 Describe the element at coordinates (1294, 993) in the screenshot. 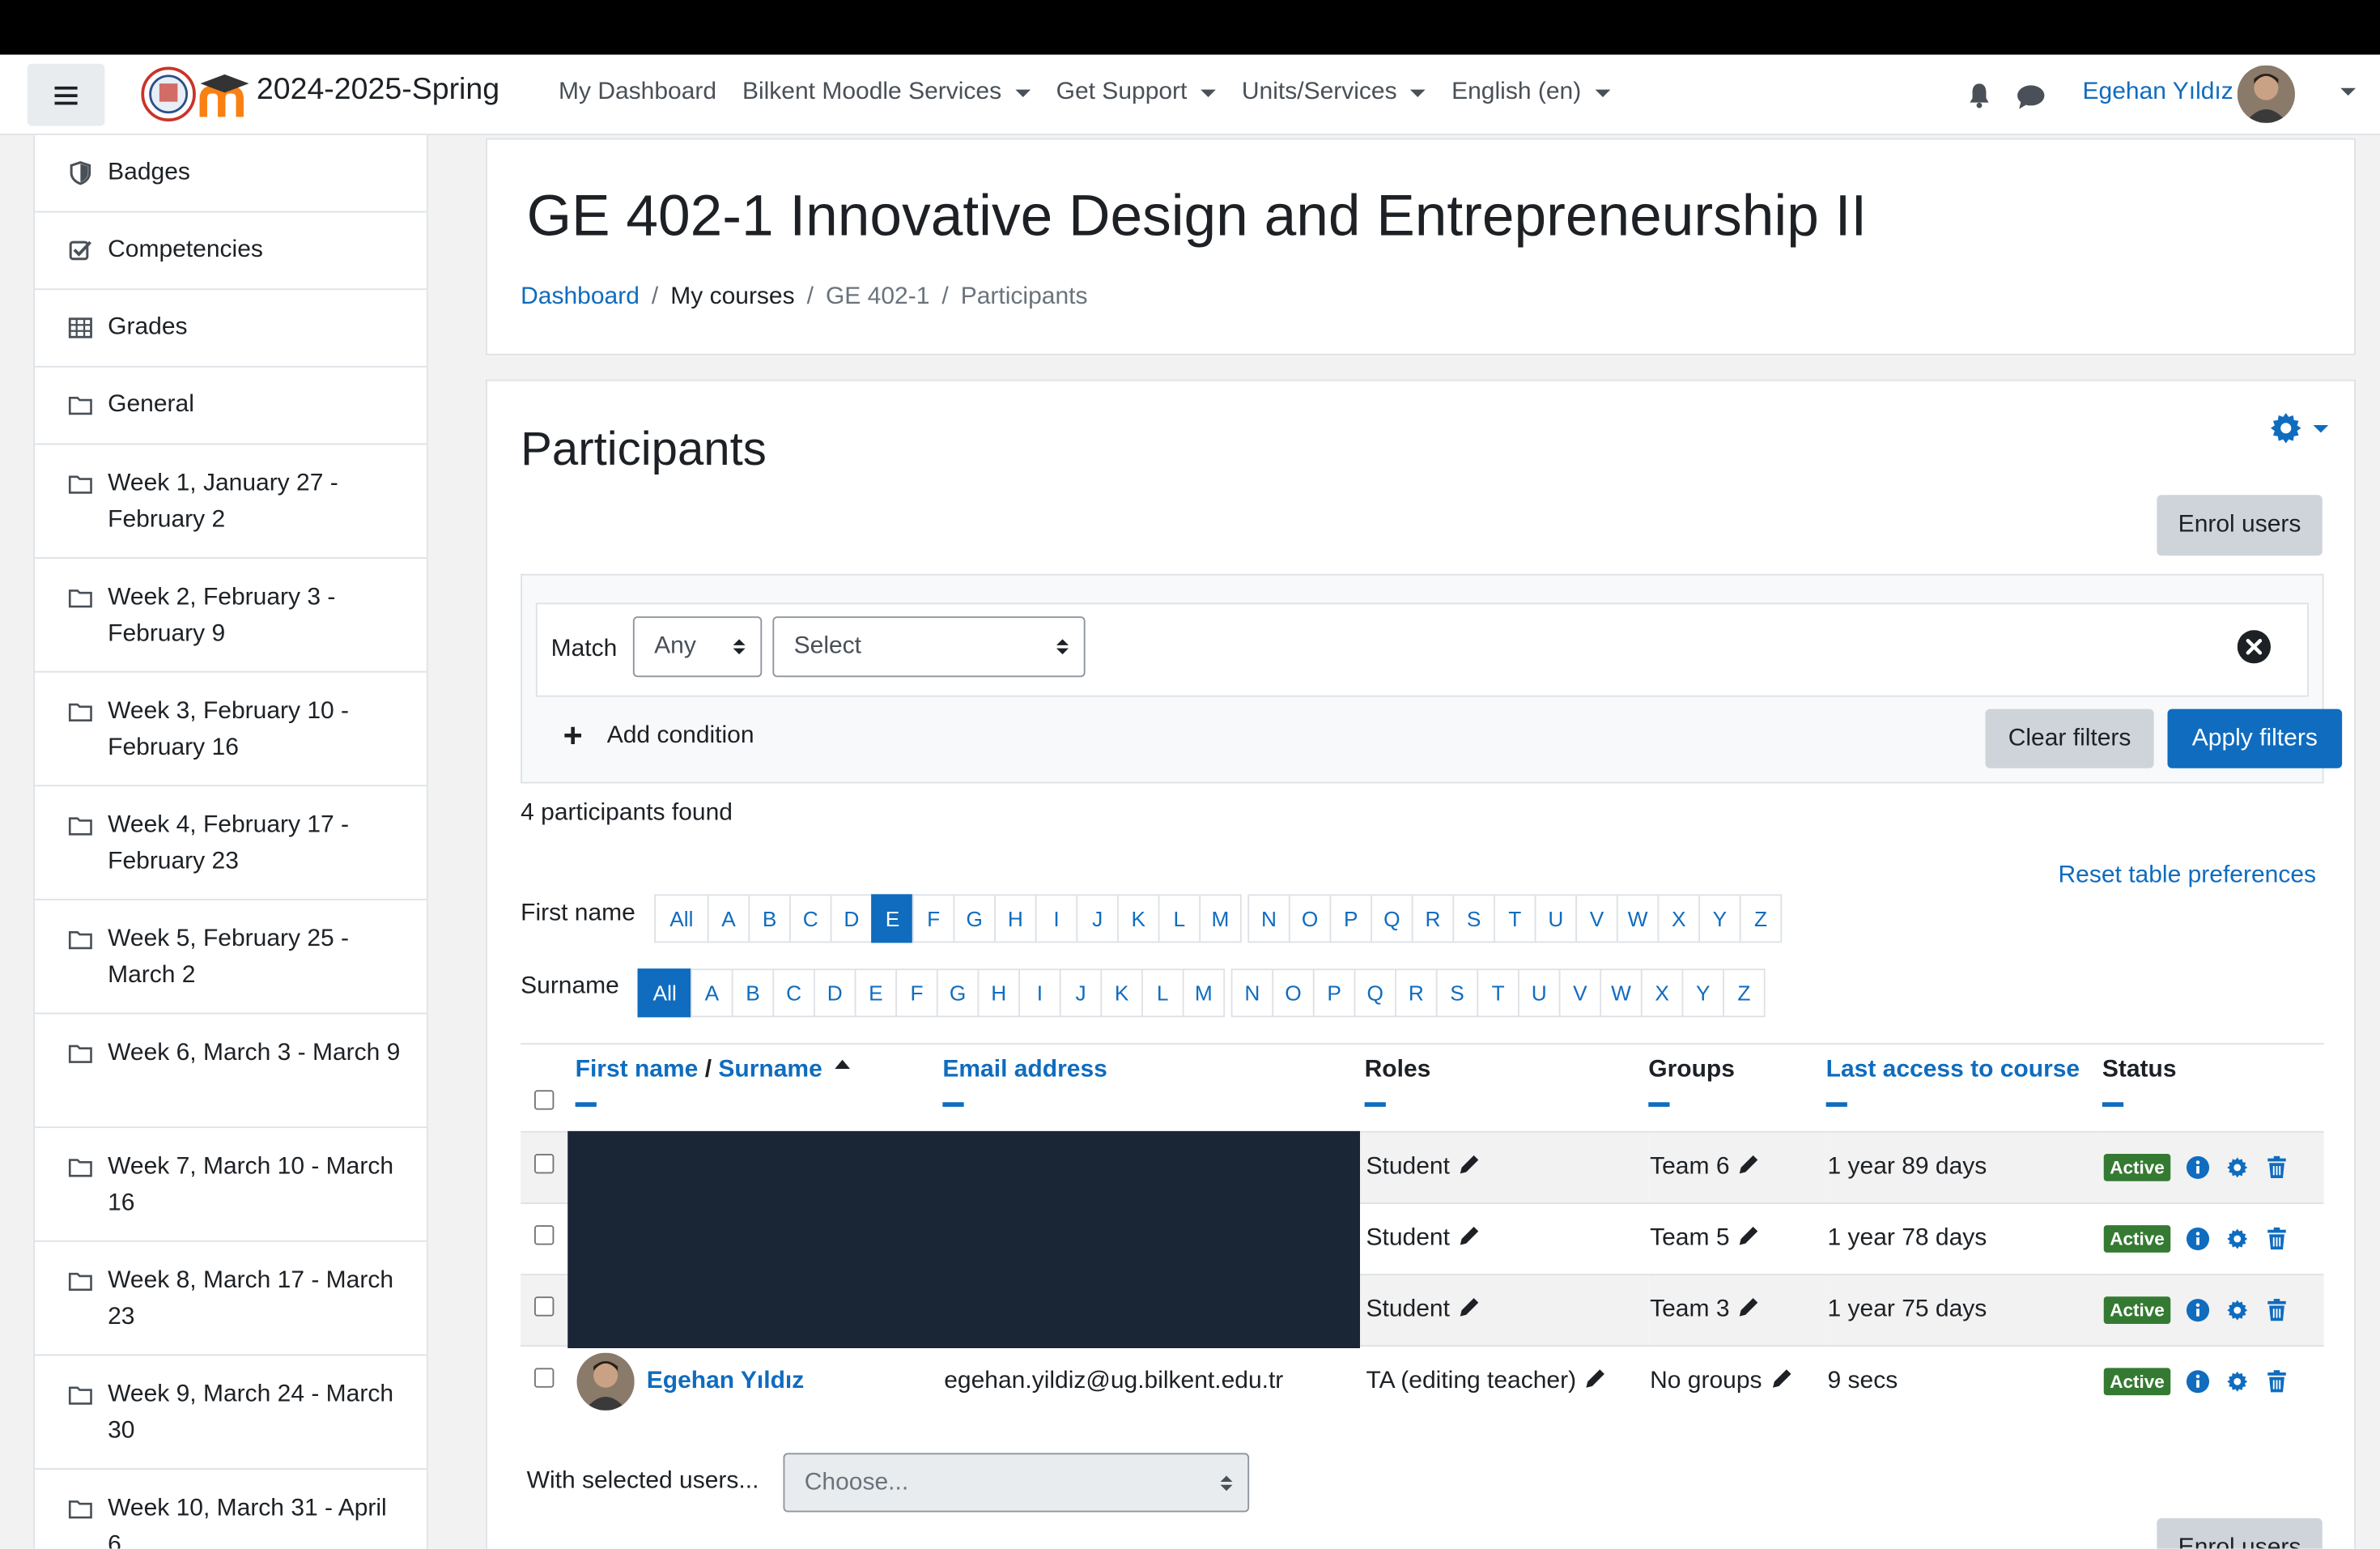

I see `surname-initial-o: O` at that location.